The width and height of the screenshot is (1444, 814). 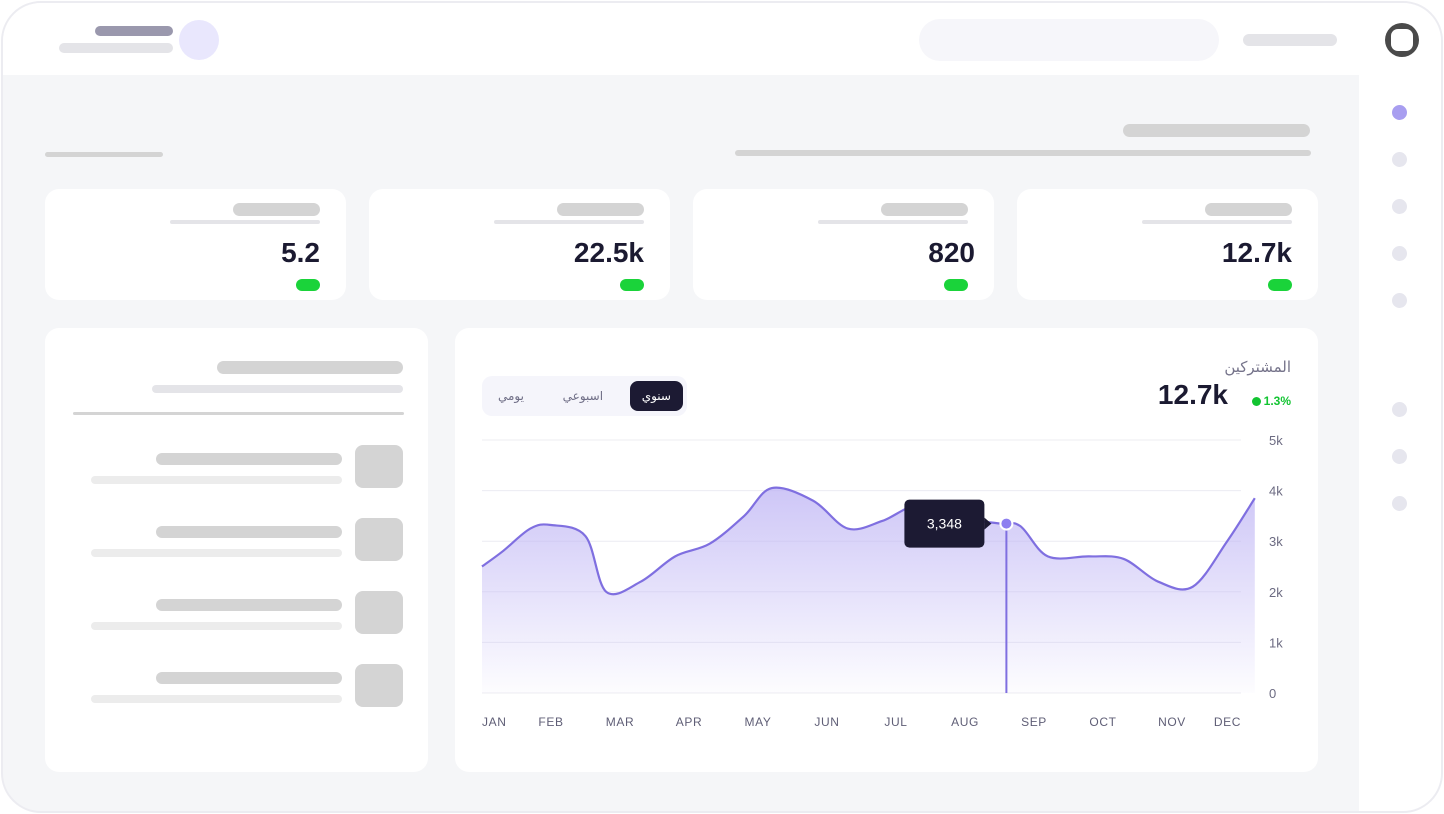 I want to click on brand-subtitle-placeholder, so click(x=116, y=48).